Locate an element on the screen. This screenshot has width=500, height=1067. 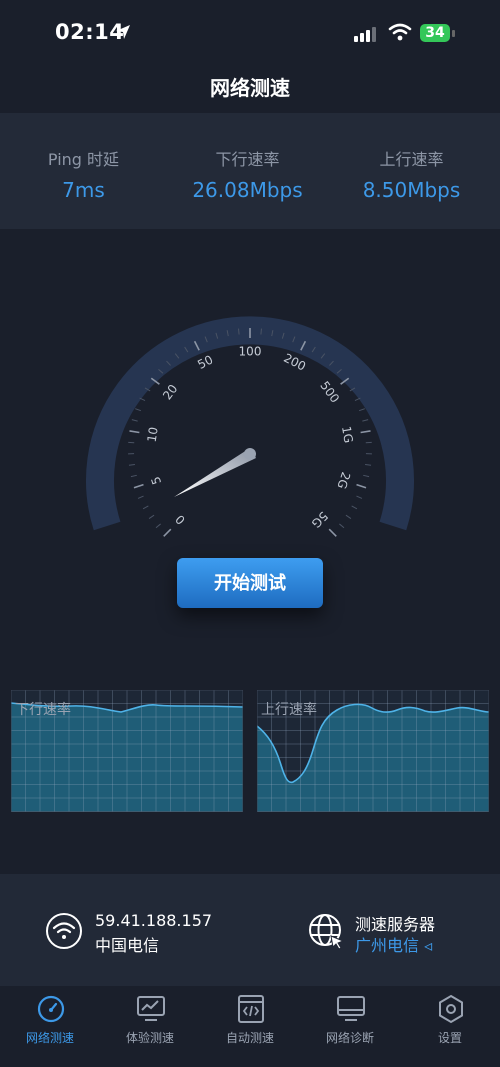
globe-icon is located at coordinates (327, 932).